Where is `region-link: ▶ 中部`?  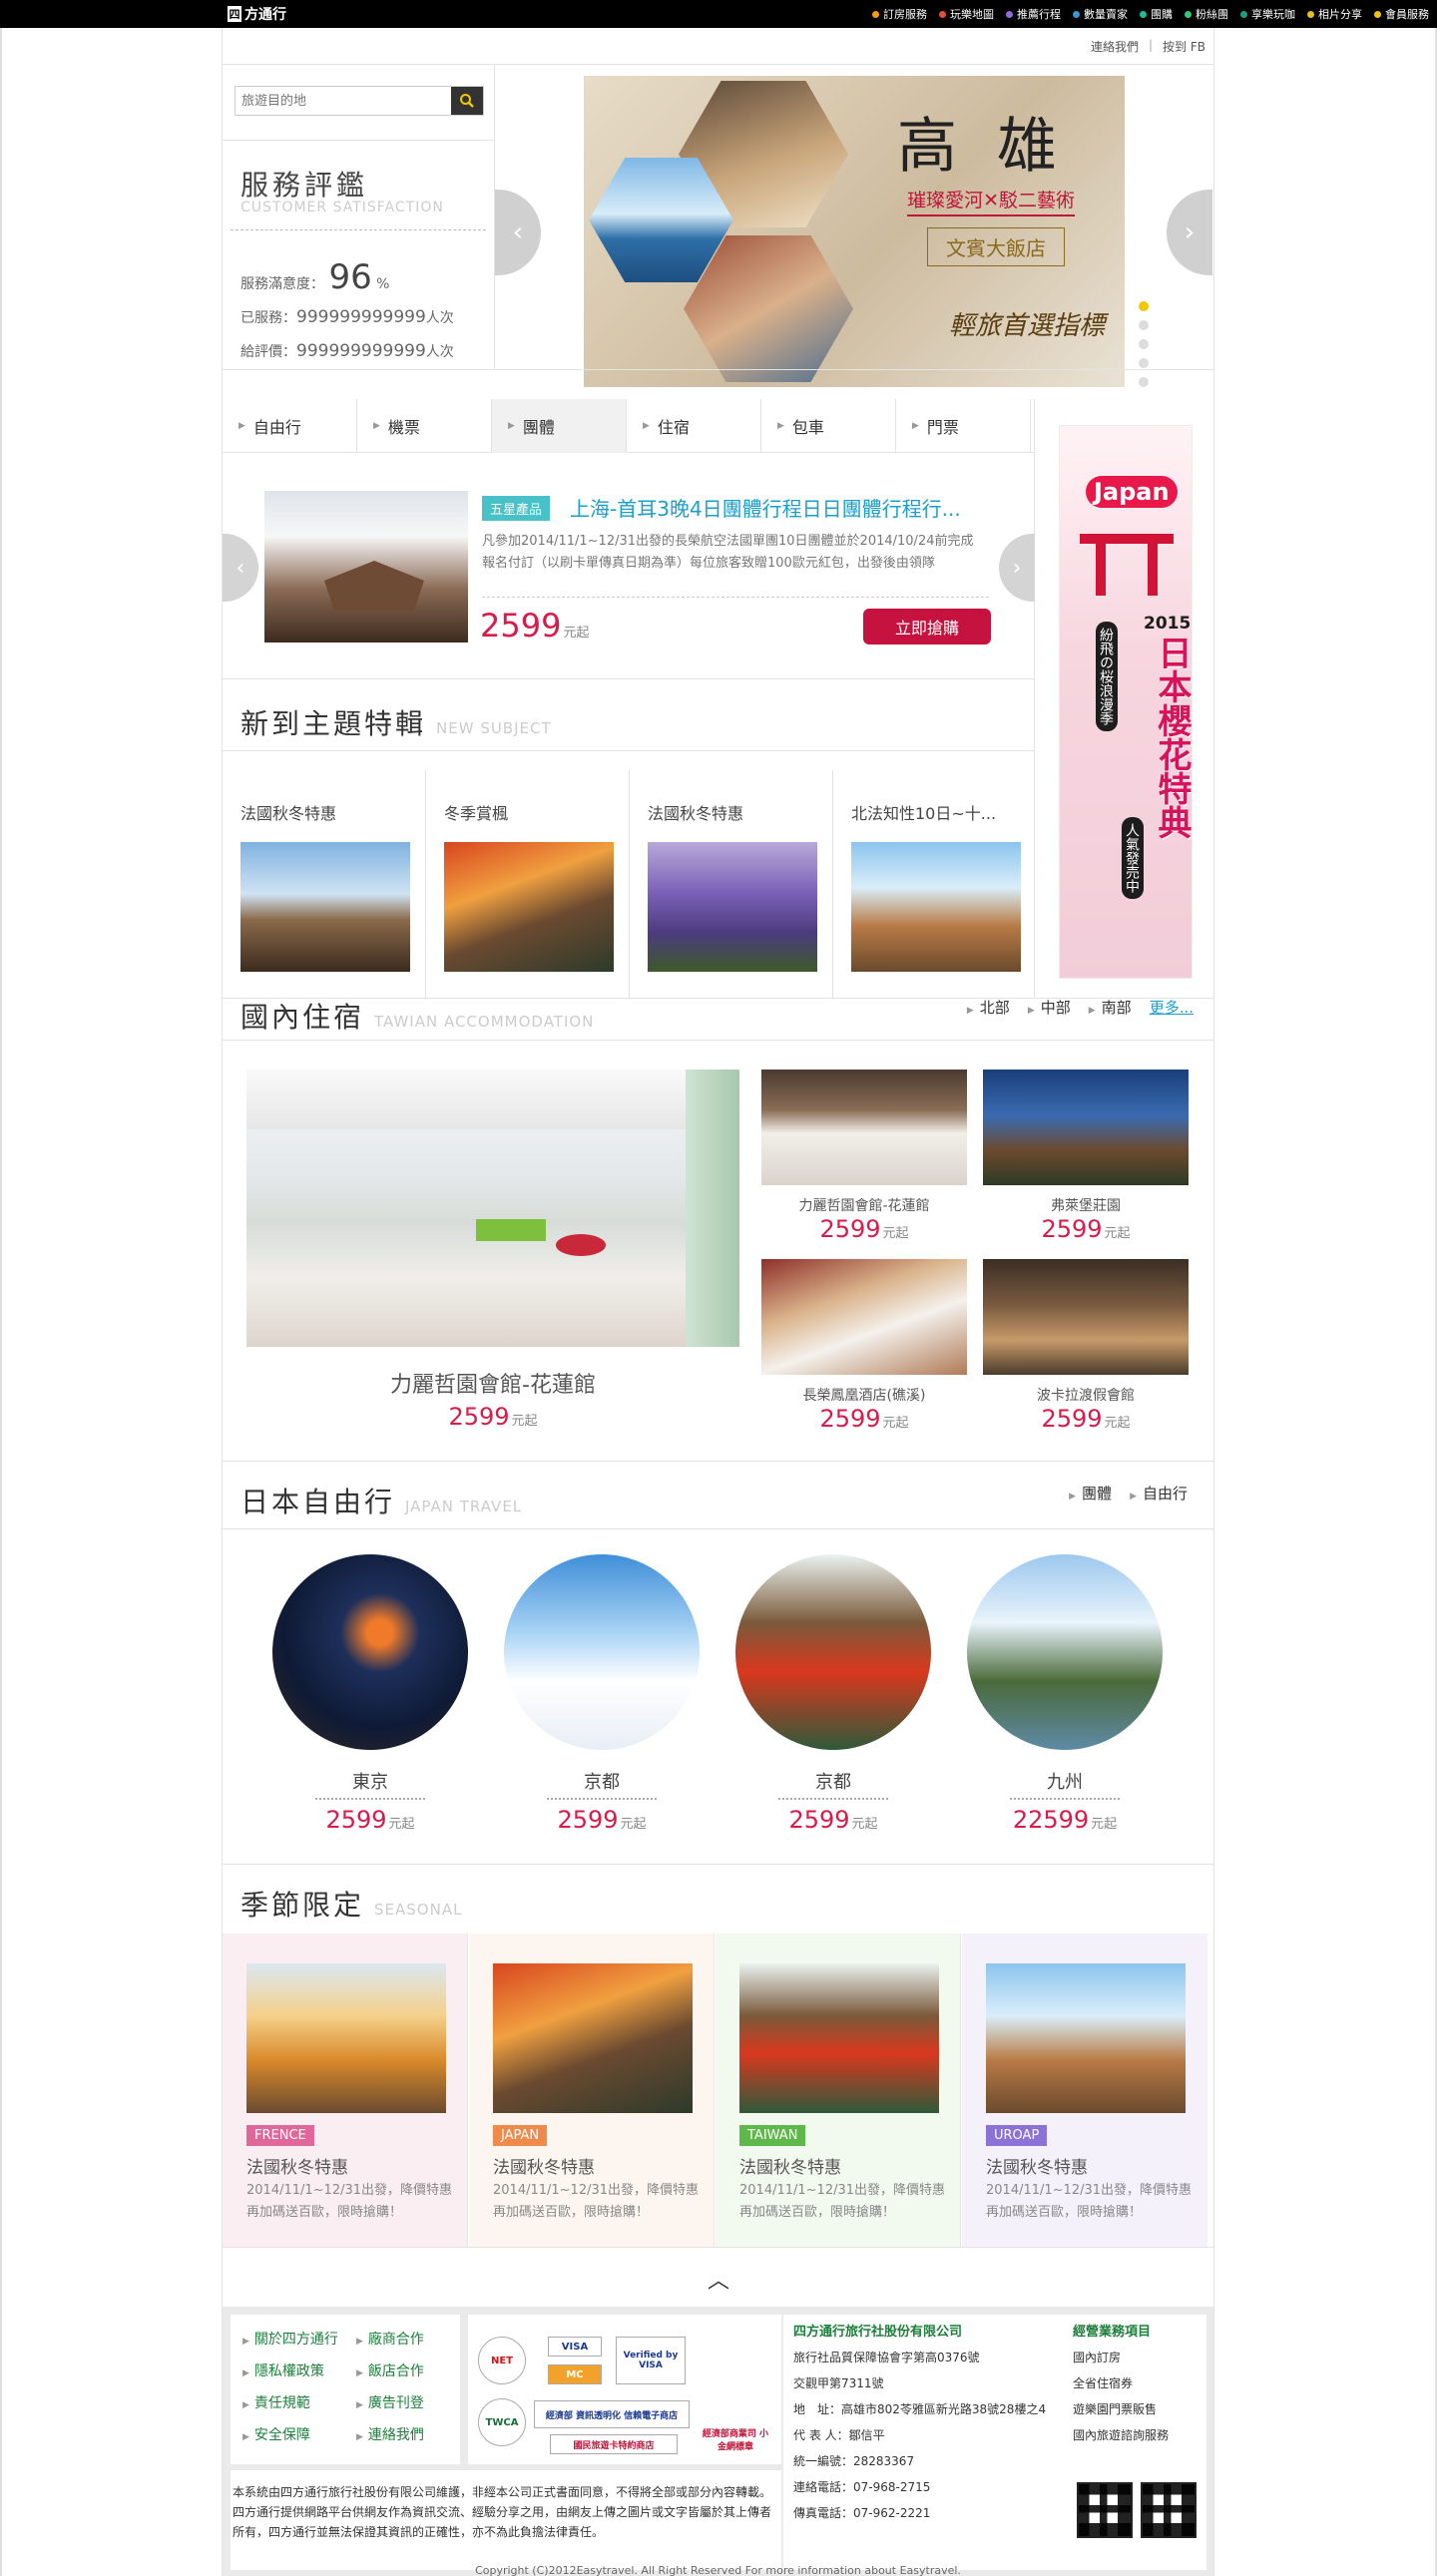 region-link: ▶ 中部 is located at coordinates (1049, 1007).